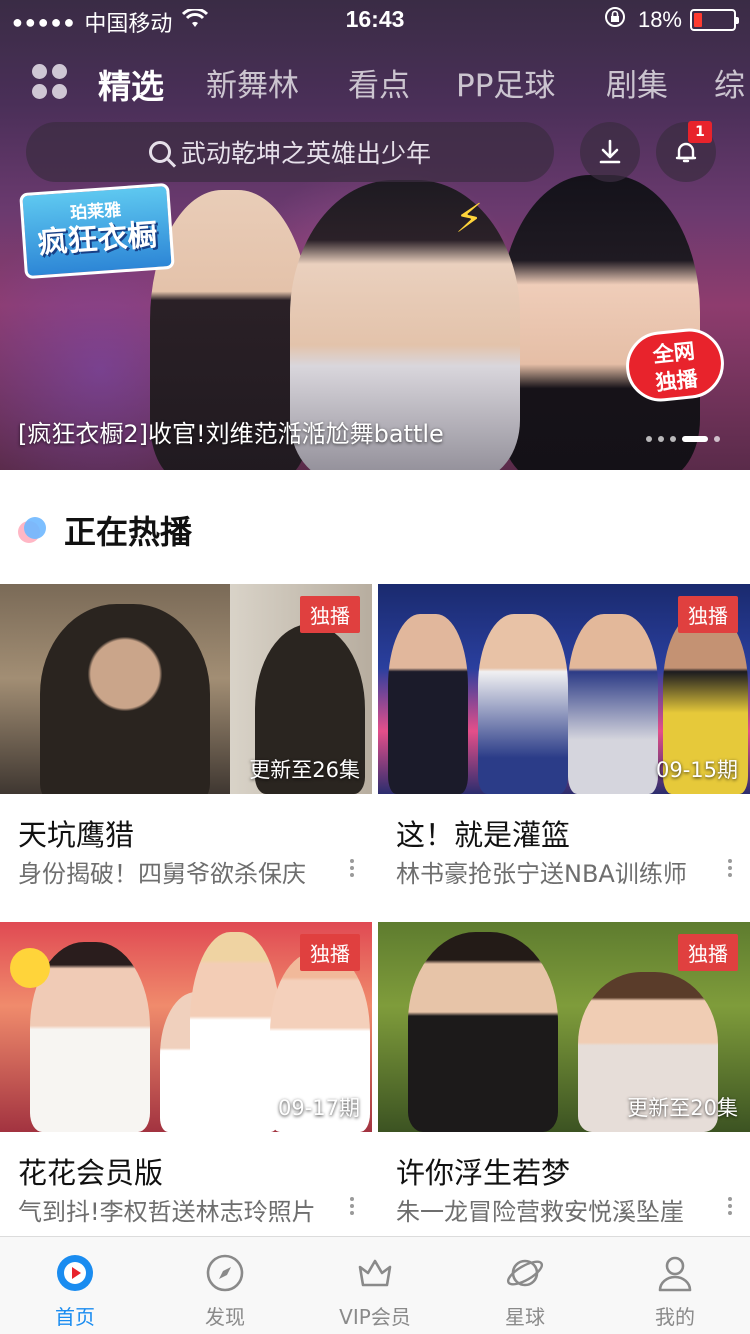  I want to click on video-title: 花花会员版, so click(90, 1171).